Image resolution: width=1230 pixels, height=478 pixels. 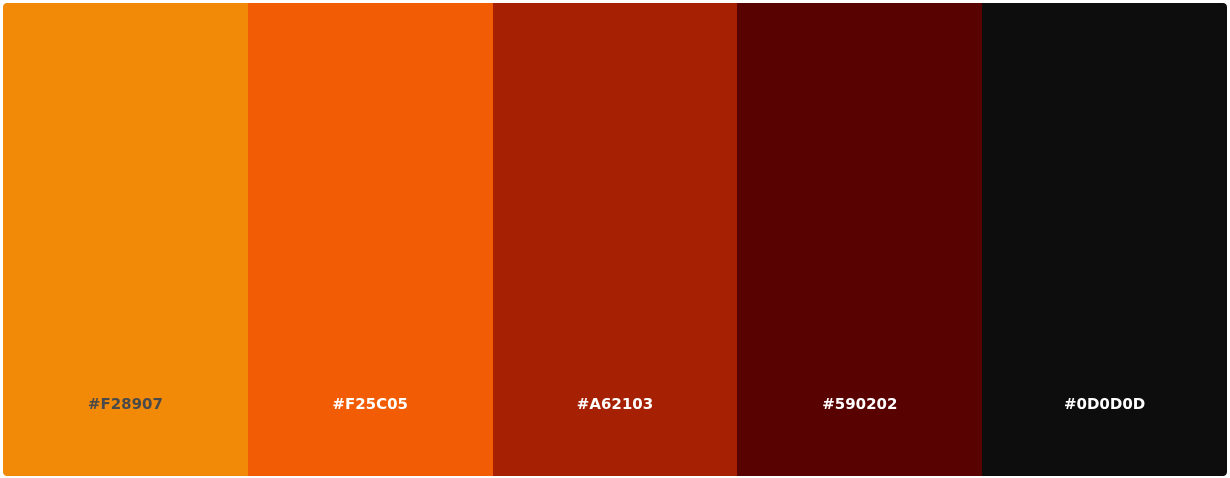 What do you see at coordinates (615, 404) in the screenshot?
I see `hex-code-label: #A62103` at bounding box center [615, 404].